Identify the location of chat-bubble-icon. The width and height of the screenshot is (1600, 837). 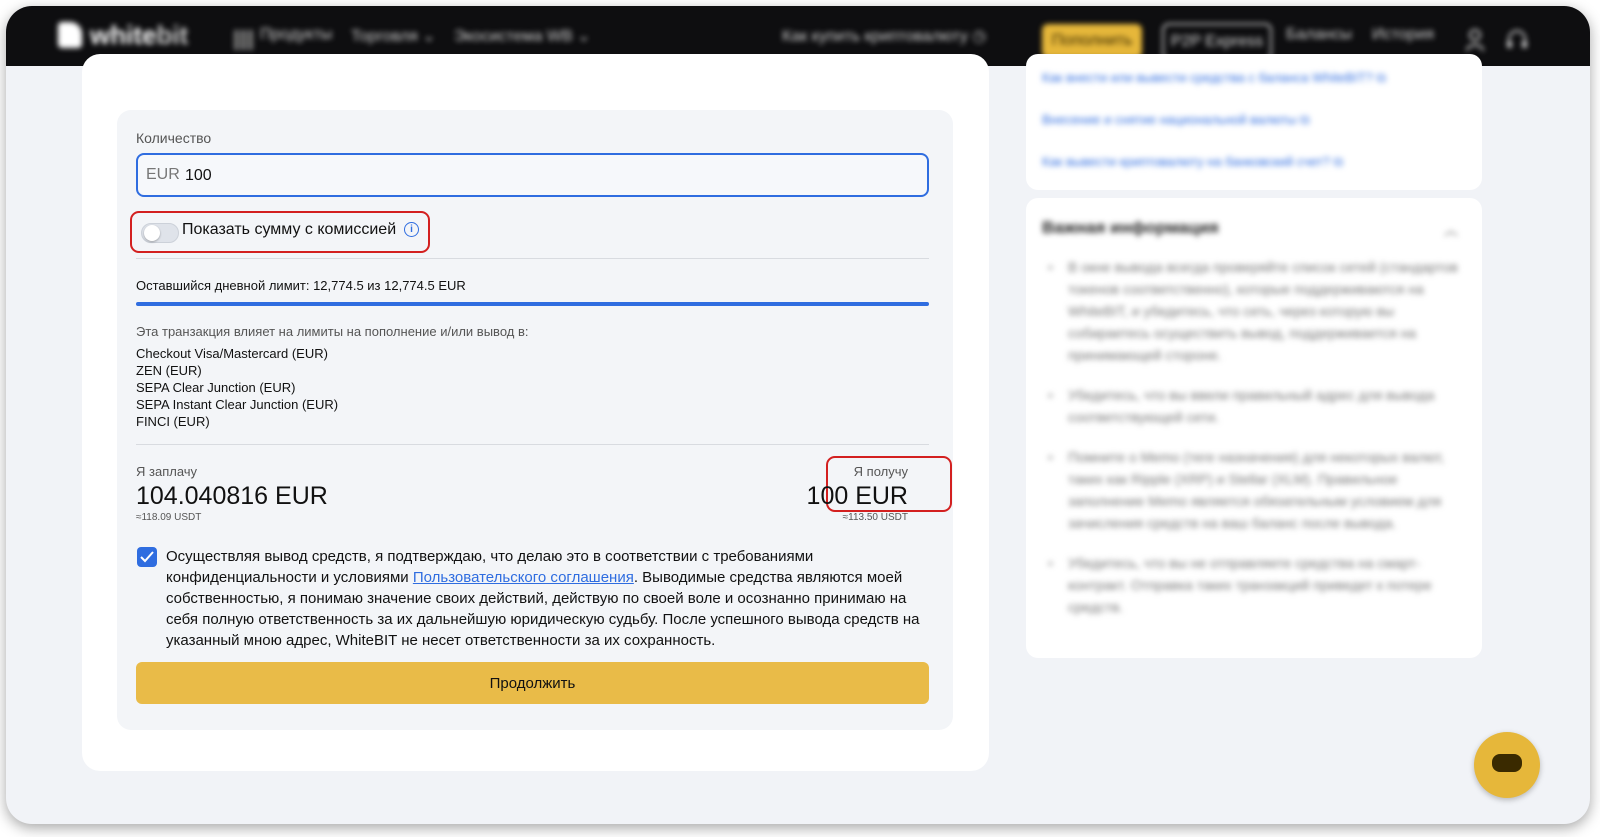
(1507, 763).